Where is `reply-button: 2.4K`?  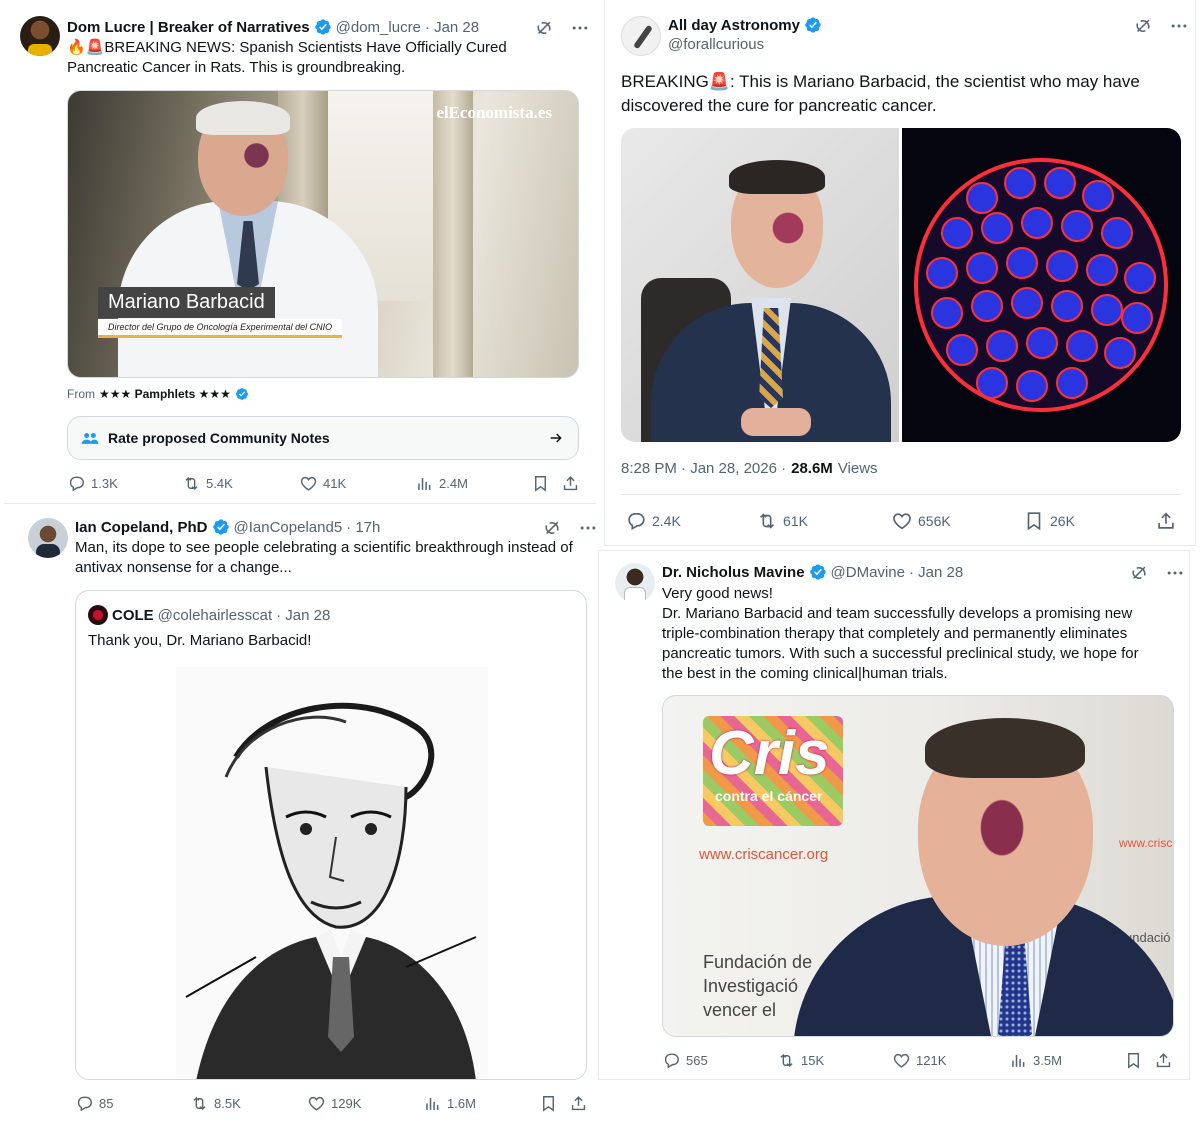 reply-button: 2.4K is located at coordinates (653, 521).